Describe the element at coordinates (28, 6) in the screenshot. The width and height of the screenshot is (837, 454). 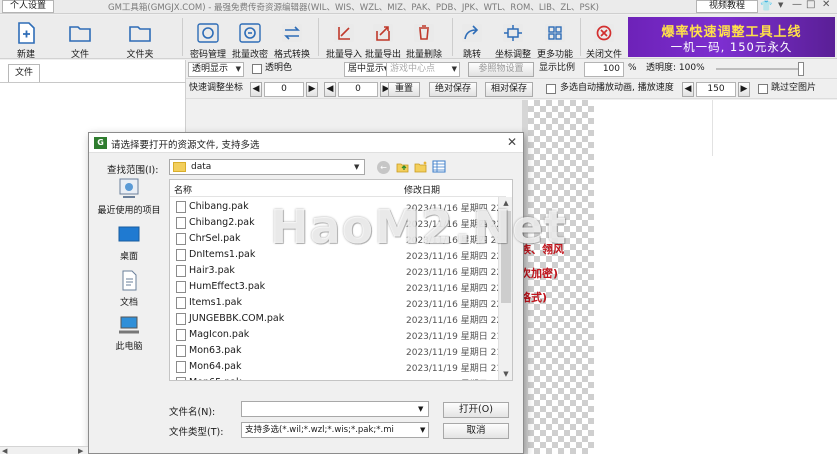
I see `personal-settings-button: 个人设置` at that location.